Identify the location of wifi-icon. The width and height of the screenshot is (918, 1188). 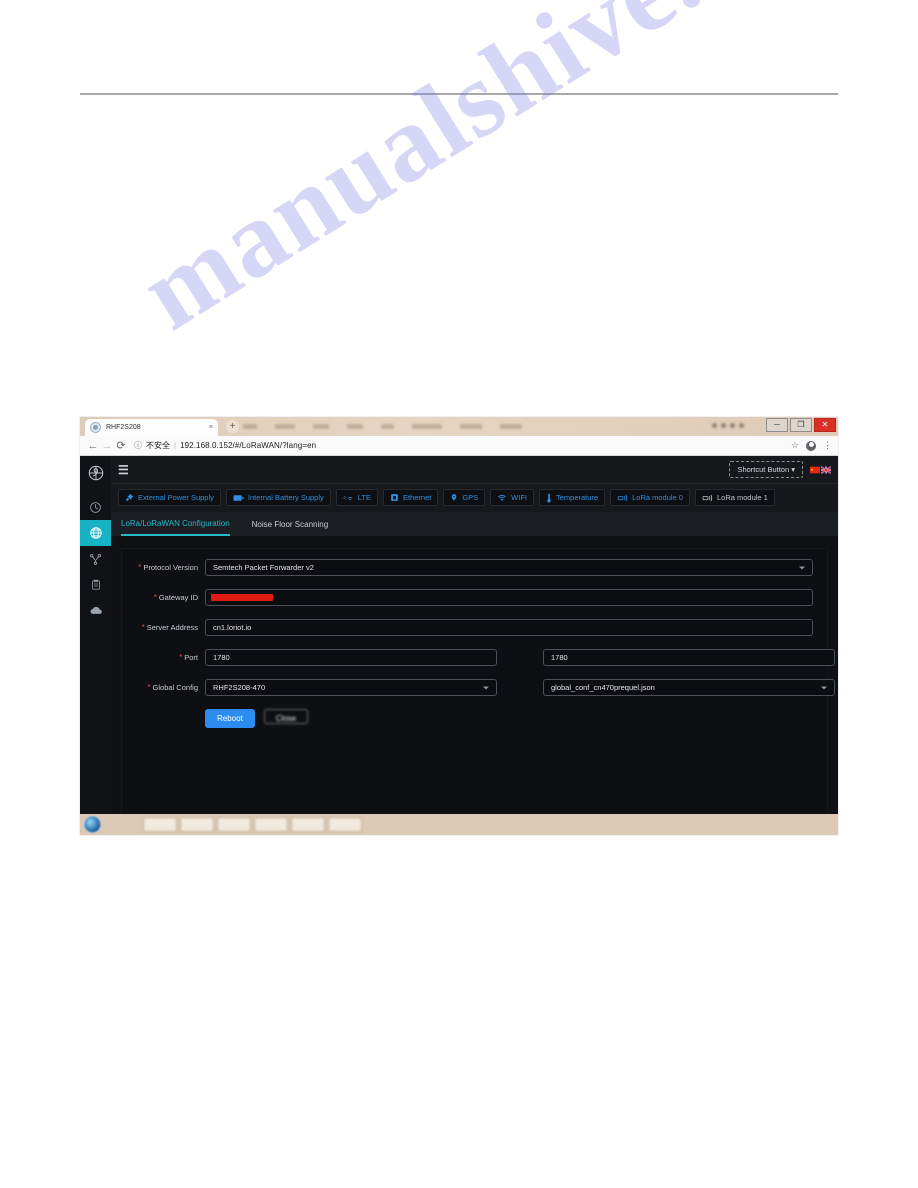
(502, 498).